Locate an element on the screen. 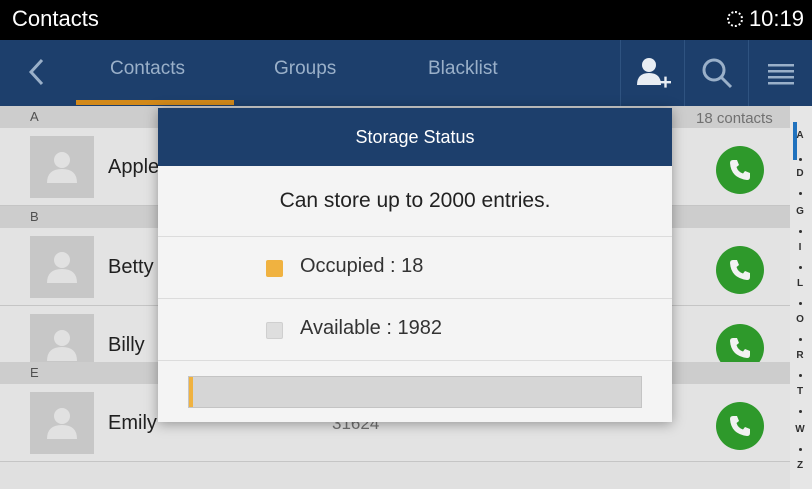 This screenshot has height=489, width=812. status-bar: Contacts 10:19 is located at coordinates (406, 20).